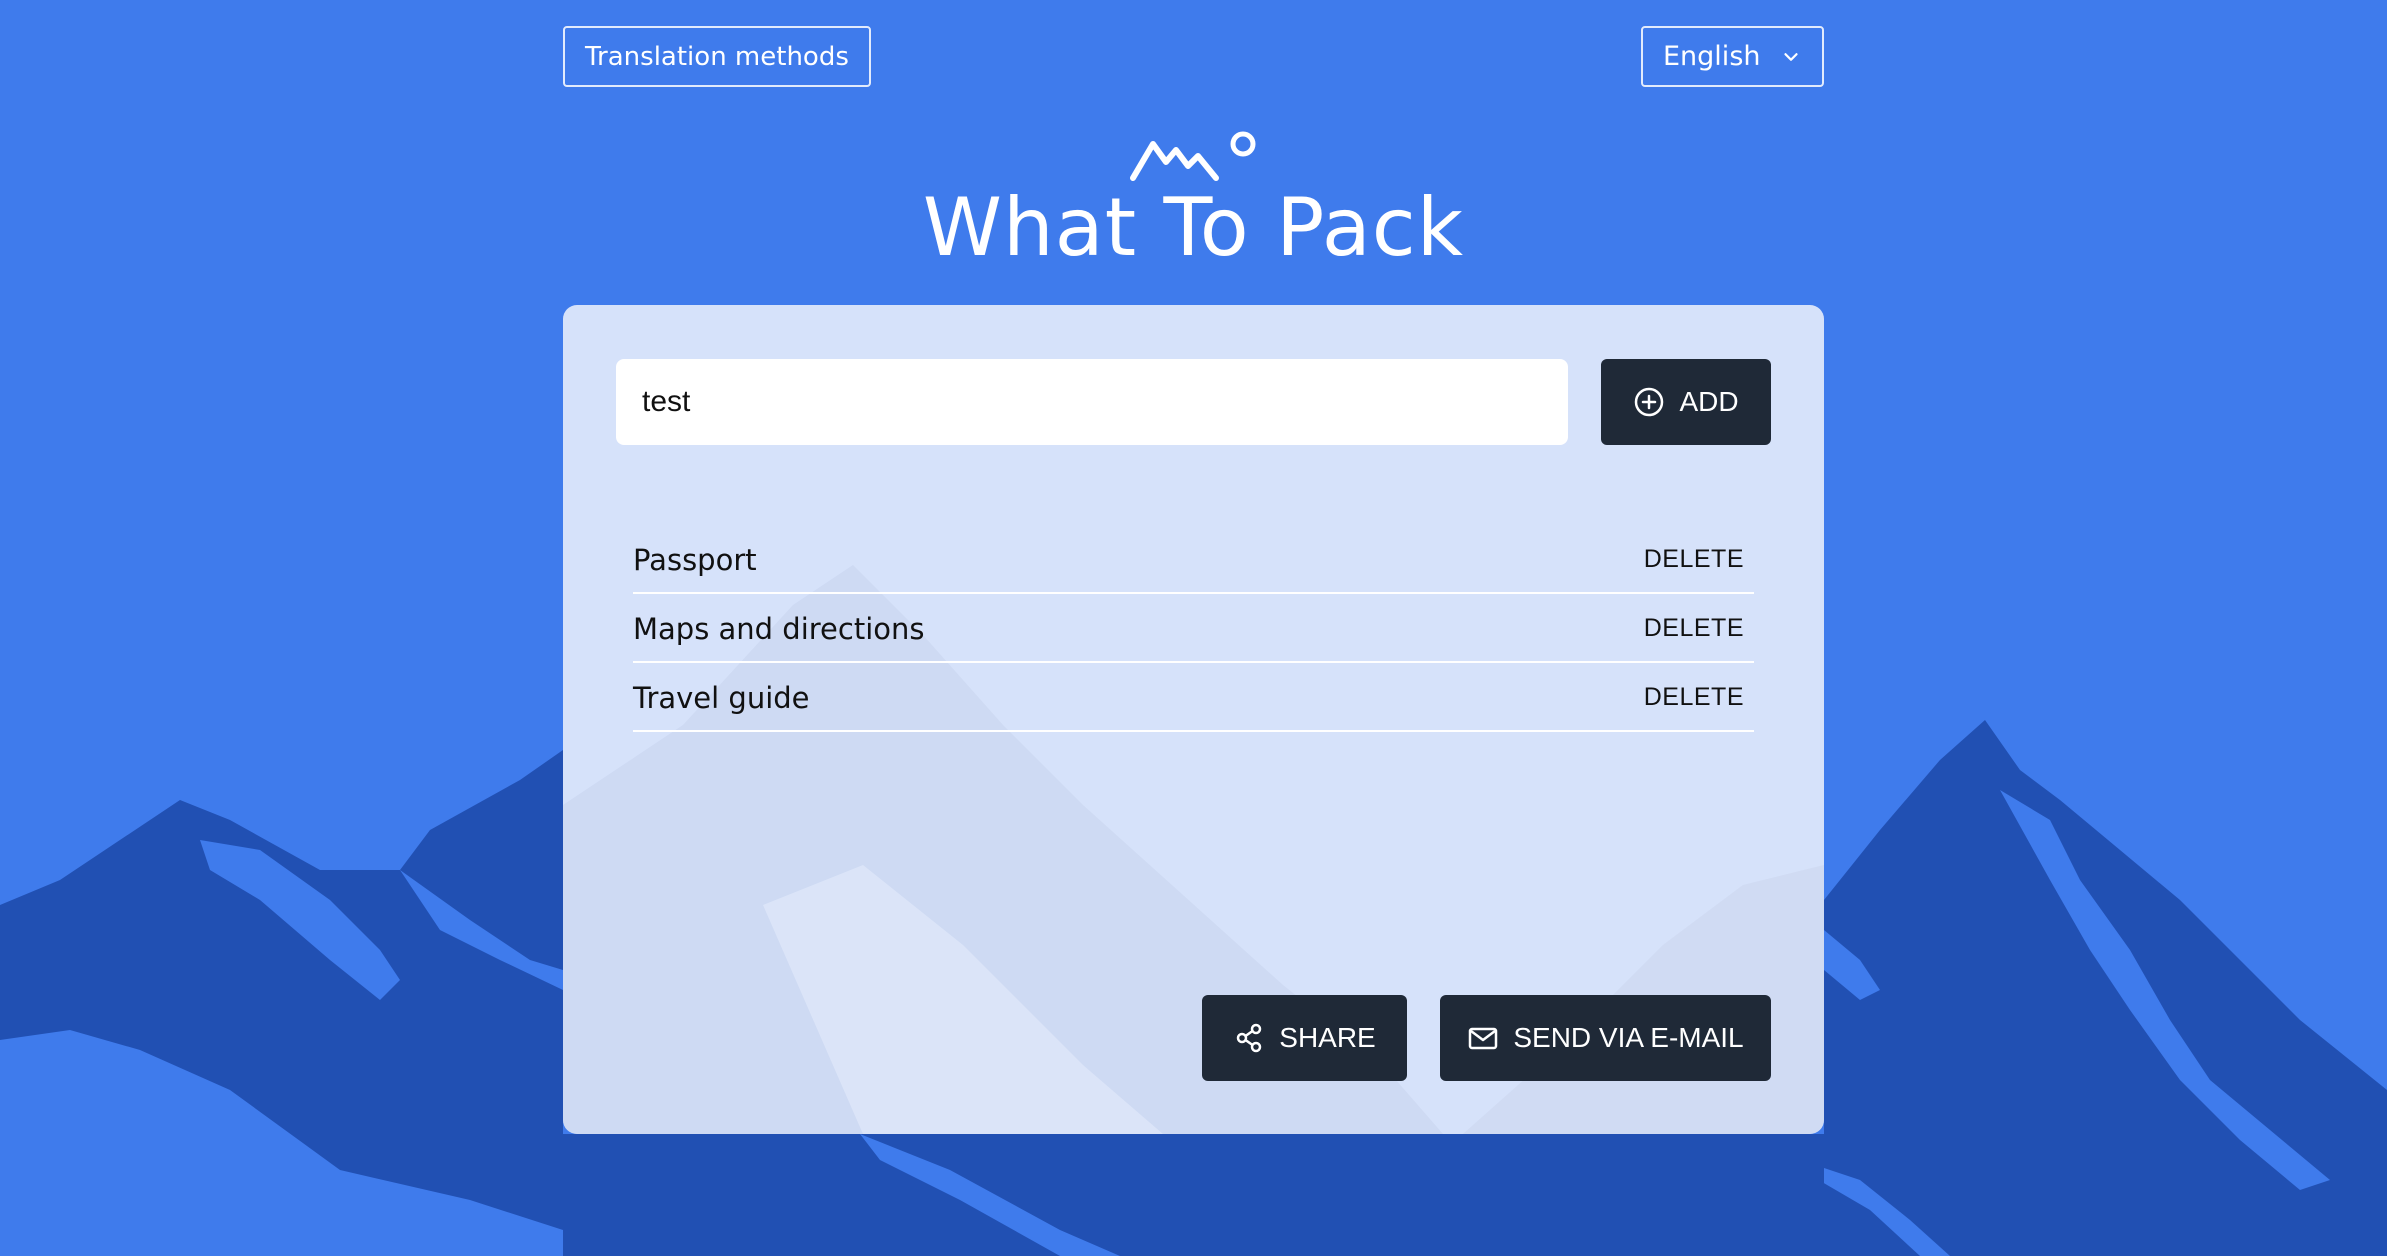  What do you see at coordinates (695, 559) in the screenshot?
I see `item-name: Passport` at bounding box center [695, 559].